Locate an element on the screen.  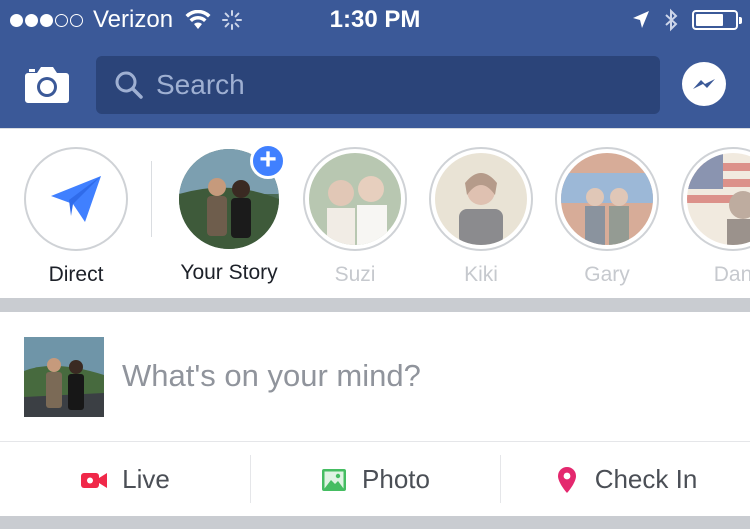
location-arrow-icon is located at coordinates (641, 19).